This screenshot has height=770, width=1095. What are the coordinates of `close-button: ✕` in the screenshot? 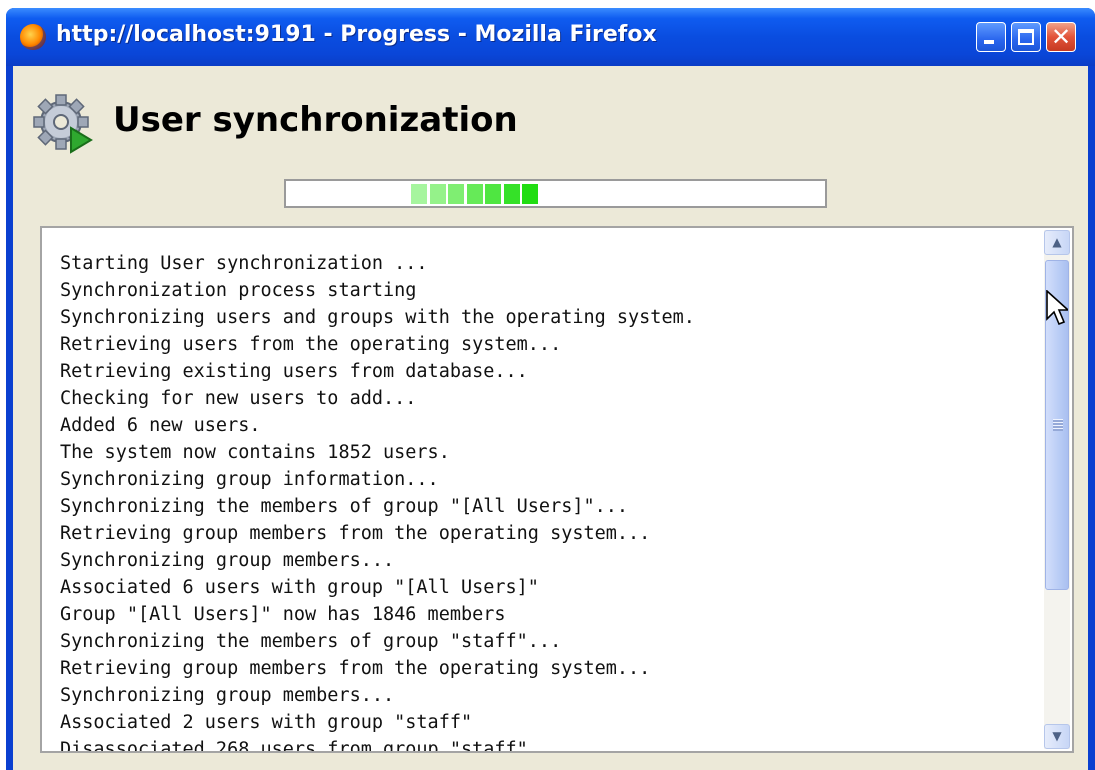 It's located at (1061, 37).